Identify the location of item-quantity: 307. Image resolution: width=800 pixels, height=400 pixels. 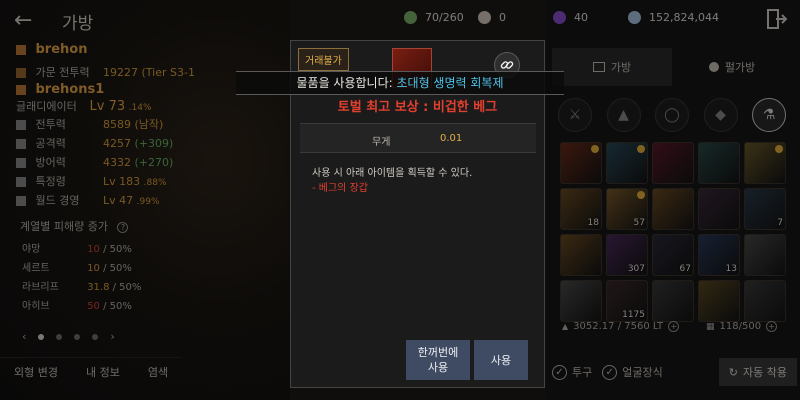
(636, 269).